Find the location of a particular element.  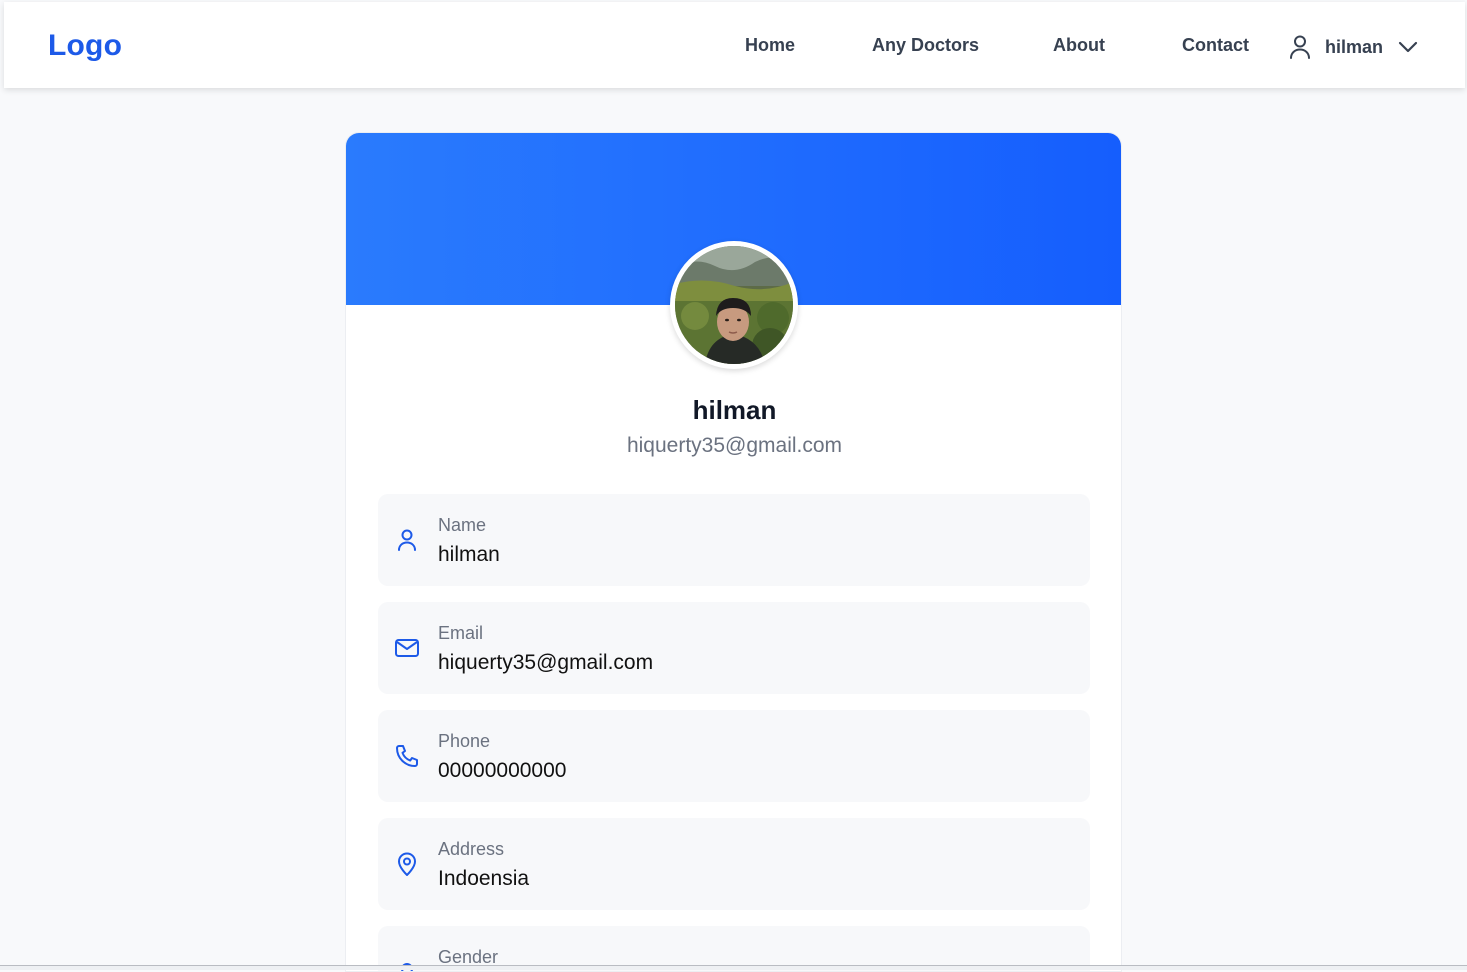

avatar is located at coordinates (734, 305).